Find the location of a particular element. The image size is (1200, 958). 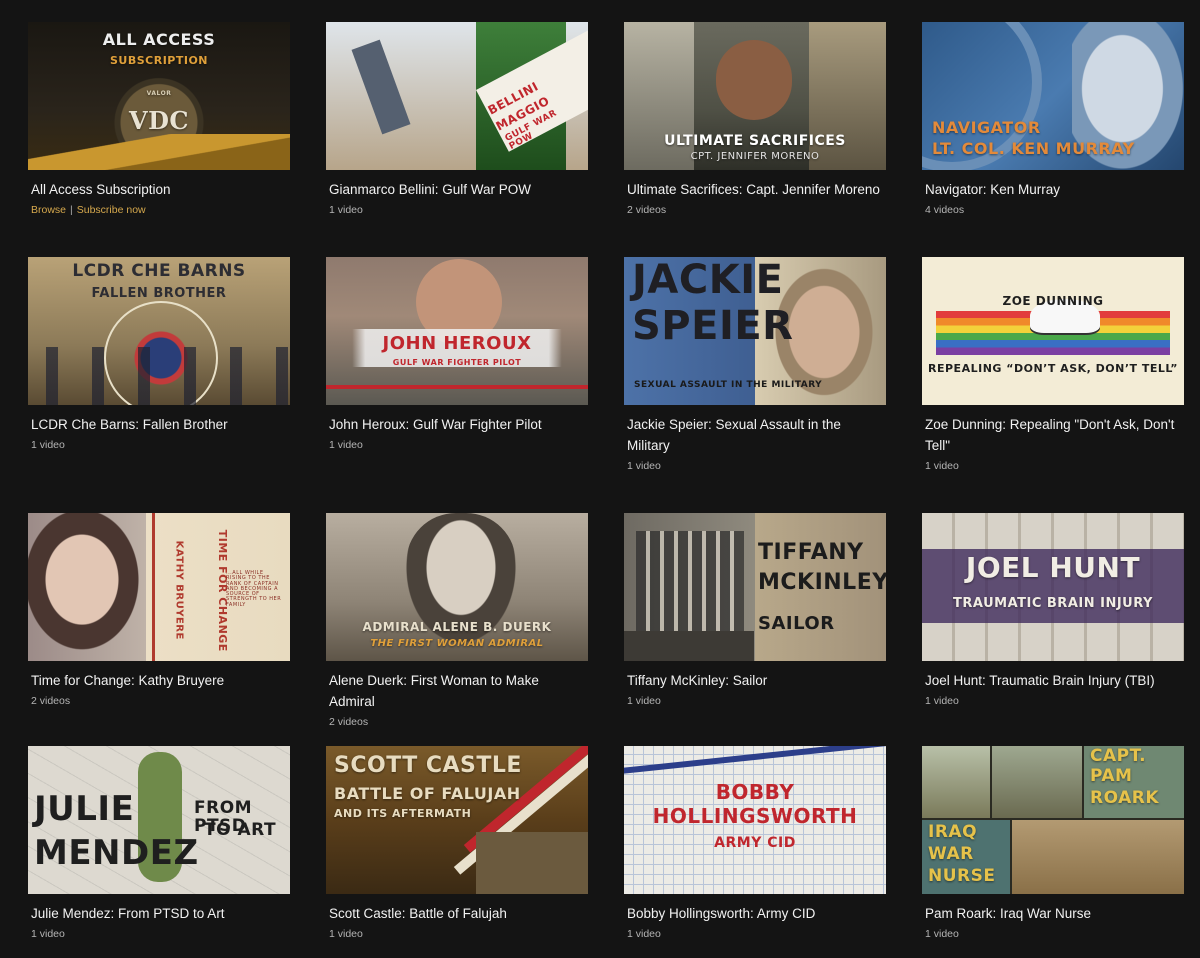

thumb-subtitle-3: NURSE is located at coordinates (962, 876).